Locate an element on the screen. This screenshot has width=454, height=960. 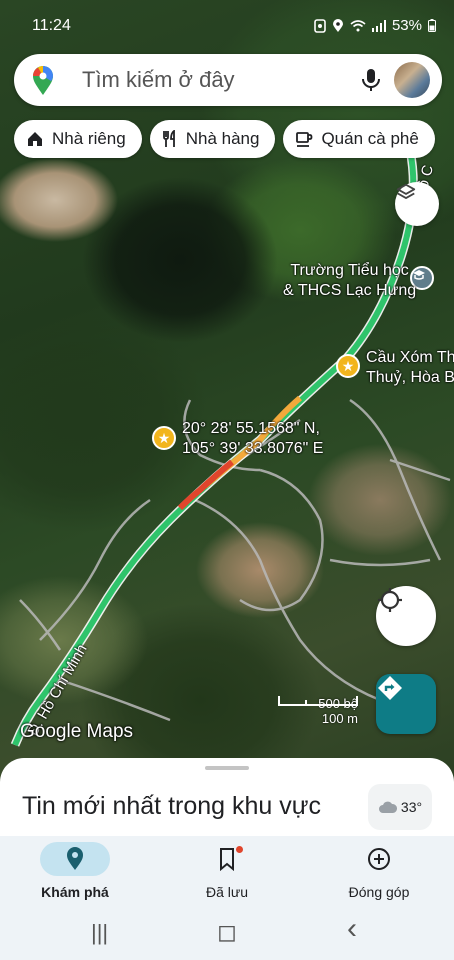
map-scale: 500 bộ 100 m is located at coordinates (318, 711).